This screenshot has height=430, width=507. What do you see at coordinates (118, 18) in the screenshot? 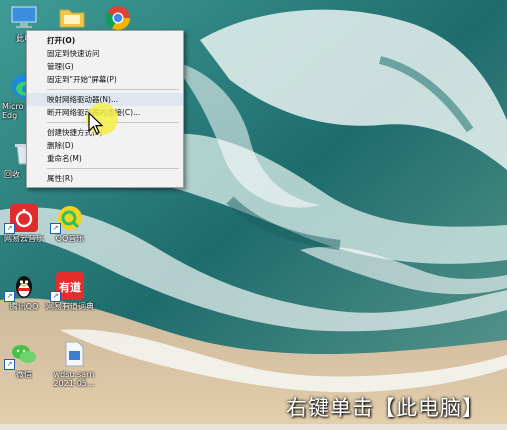
I see `chrome-icon` at bounding box center [118, 18].